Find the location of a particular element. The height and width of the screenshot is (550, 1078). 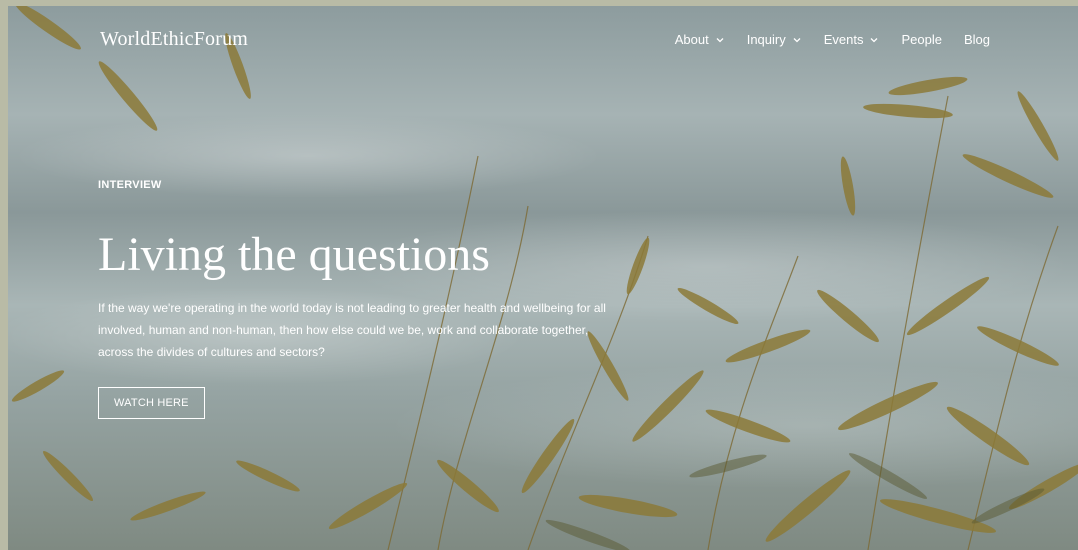

nav-label: Inquiry is located at coordinates (766, 39).